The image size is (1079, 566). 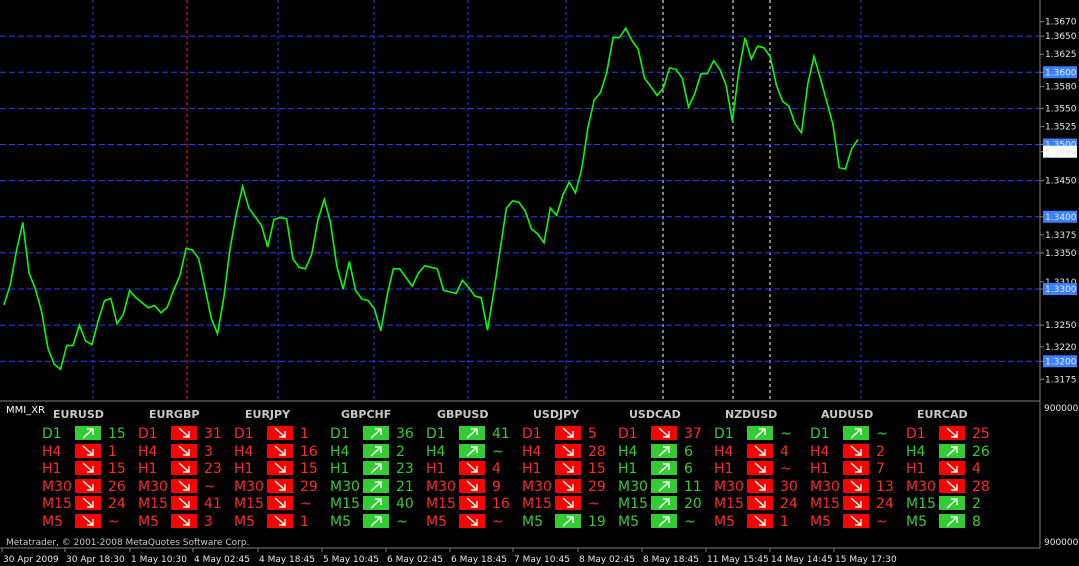 I want to click on strength-value: 8, so click(x=976, y=522).